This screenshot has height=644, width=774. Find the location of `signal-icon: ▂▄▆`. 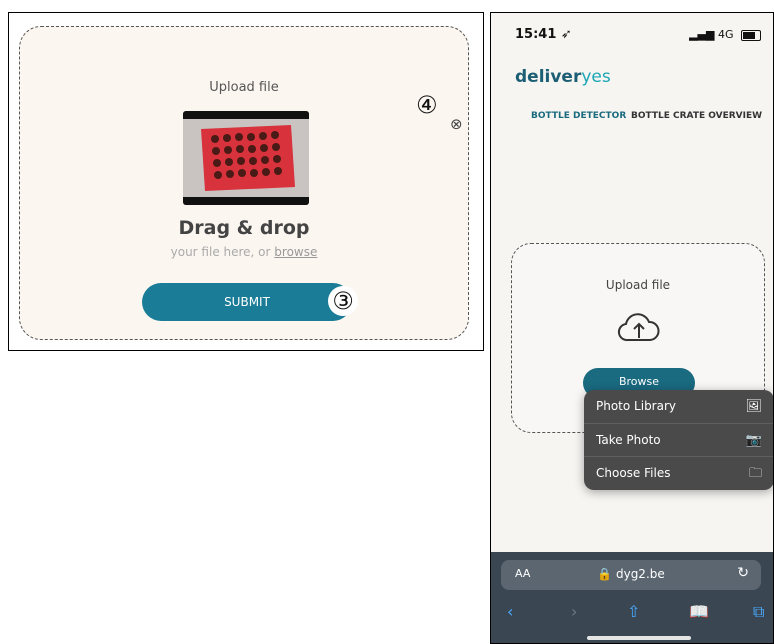

signal-icon: ▂▄▆ is located at coordinates (702, 34).